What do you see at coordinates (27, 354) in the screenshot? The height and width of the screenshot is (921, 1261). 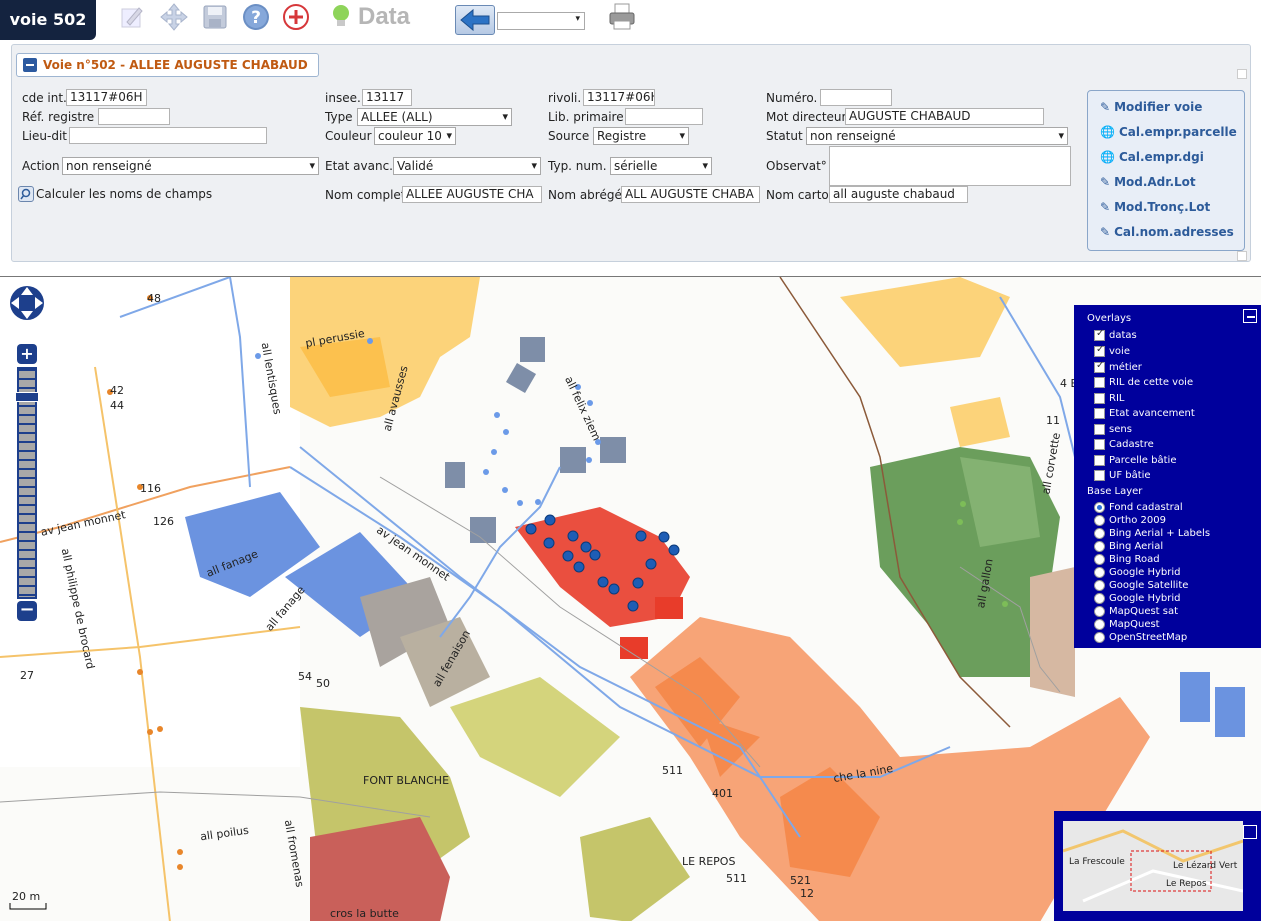 I see `zoom-in-button: +` at bounding box center [27, 354].